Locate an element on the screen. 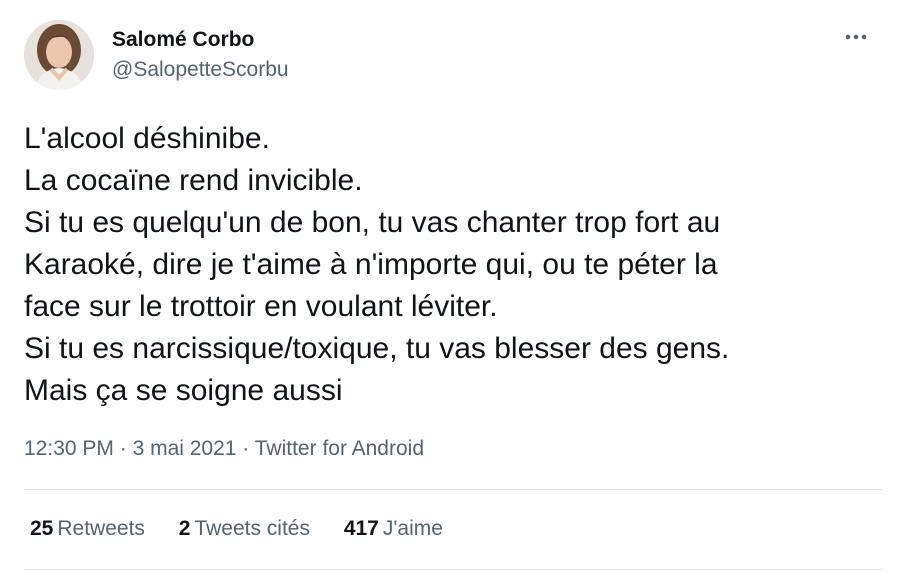 The width and height of the screenshot is (906, 572). tweet-line: Mais ça se soigne aussi is located at coordinates (183, 390).